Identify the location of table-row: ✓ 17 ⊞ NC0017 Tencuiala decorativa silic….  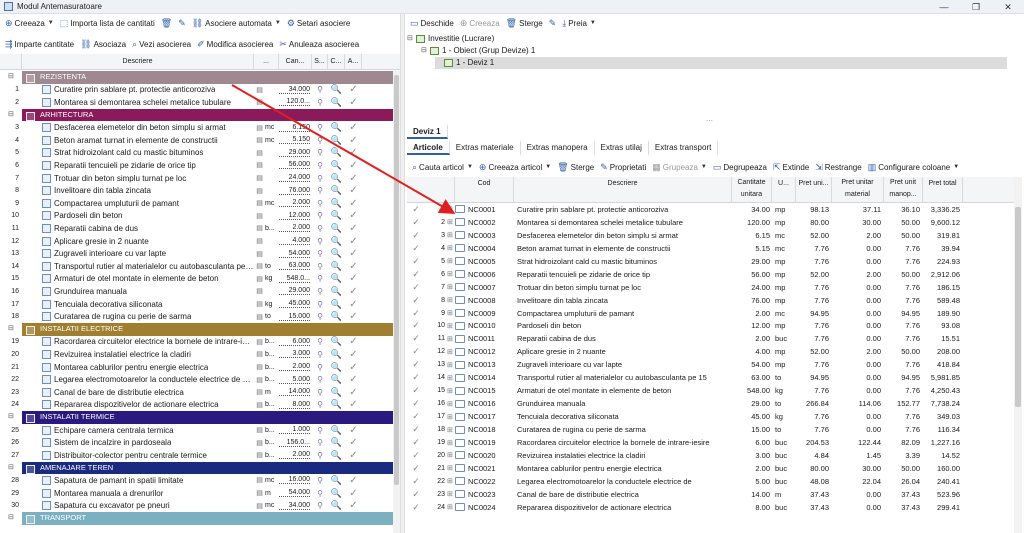
(685, 416).